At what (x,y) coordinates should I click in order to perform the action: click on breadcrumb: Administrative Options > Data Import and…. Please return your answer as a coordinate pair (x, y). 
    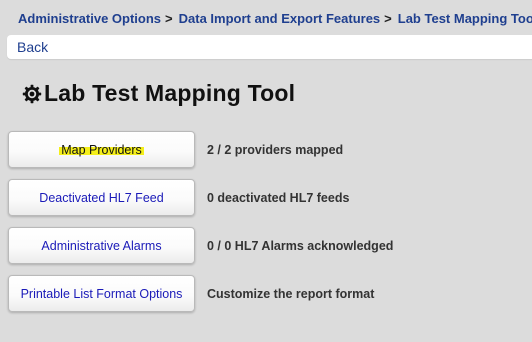
    Looking at the image, I should click on (266, 18).